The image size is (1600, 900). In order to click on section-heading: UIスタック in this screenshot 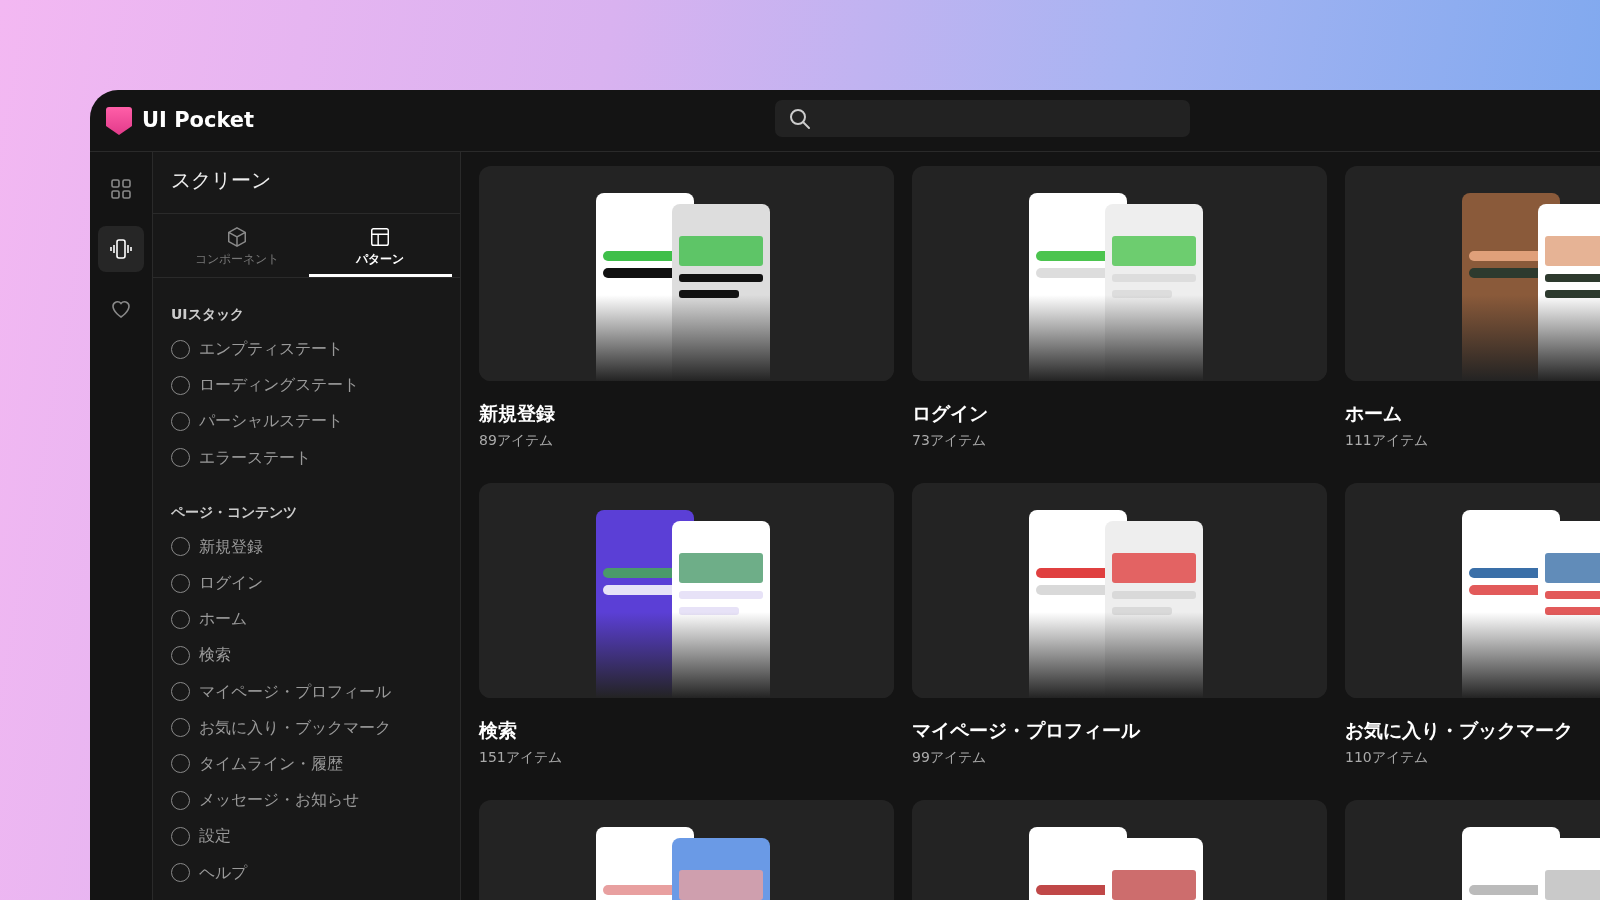, I will do `click(208, 314)`.